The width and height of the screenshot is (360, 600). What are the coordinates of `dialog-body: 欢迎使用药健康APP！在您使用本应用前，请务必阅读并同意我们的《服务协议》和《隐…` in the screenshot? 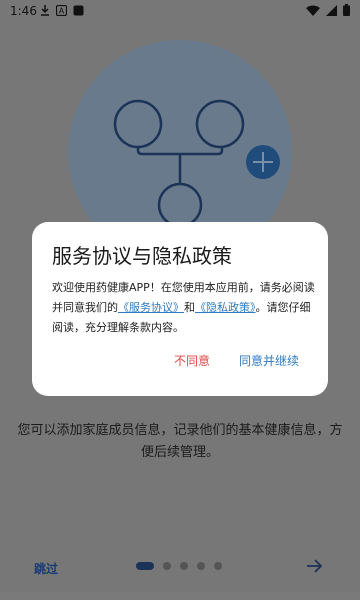 It's located at (184, 308).